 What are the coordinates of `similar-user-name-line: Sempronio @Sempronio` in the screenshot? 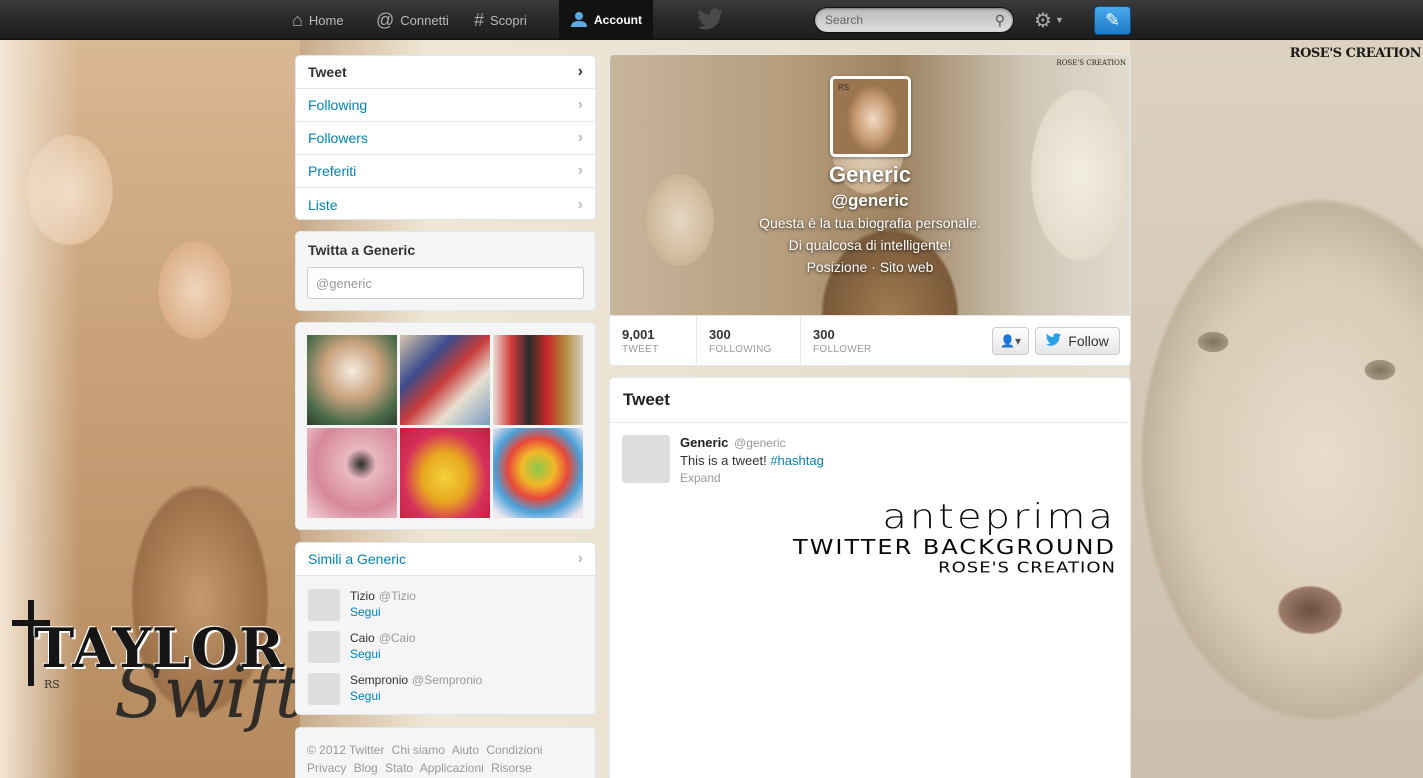 It's located at (416, 680).